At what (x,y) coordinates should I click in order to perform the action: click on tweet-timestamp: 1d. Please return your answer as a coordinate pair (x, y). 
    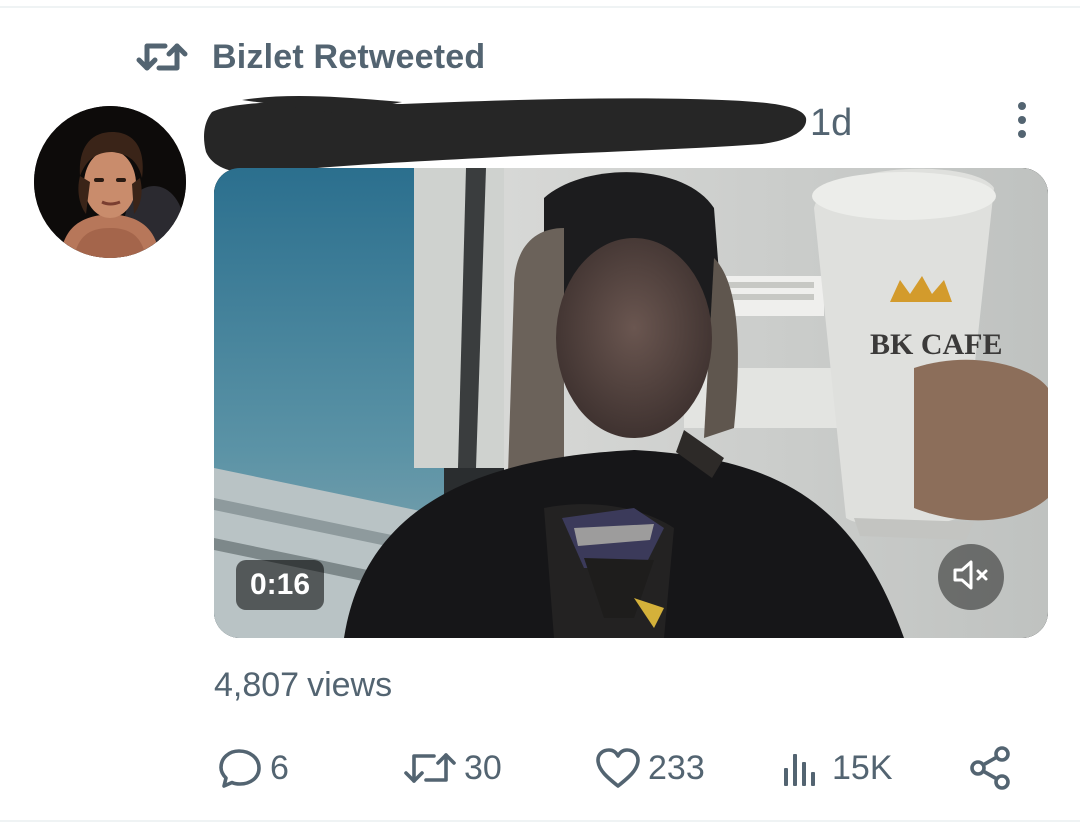
    Looking at the image, I should click on (831, 123).